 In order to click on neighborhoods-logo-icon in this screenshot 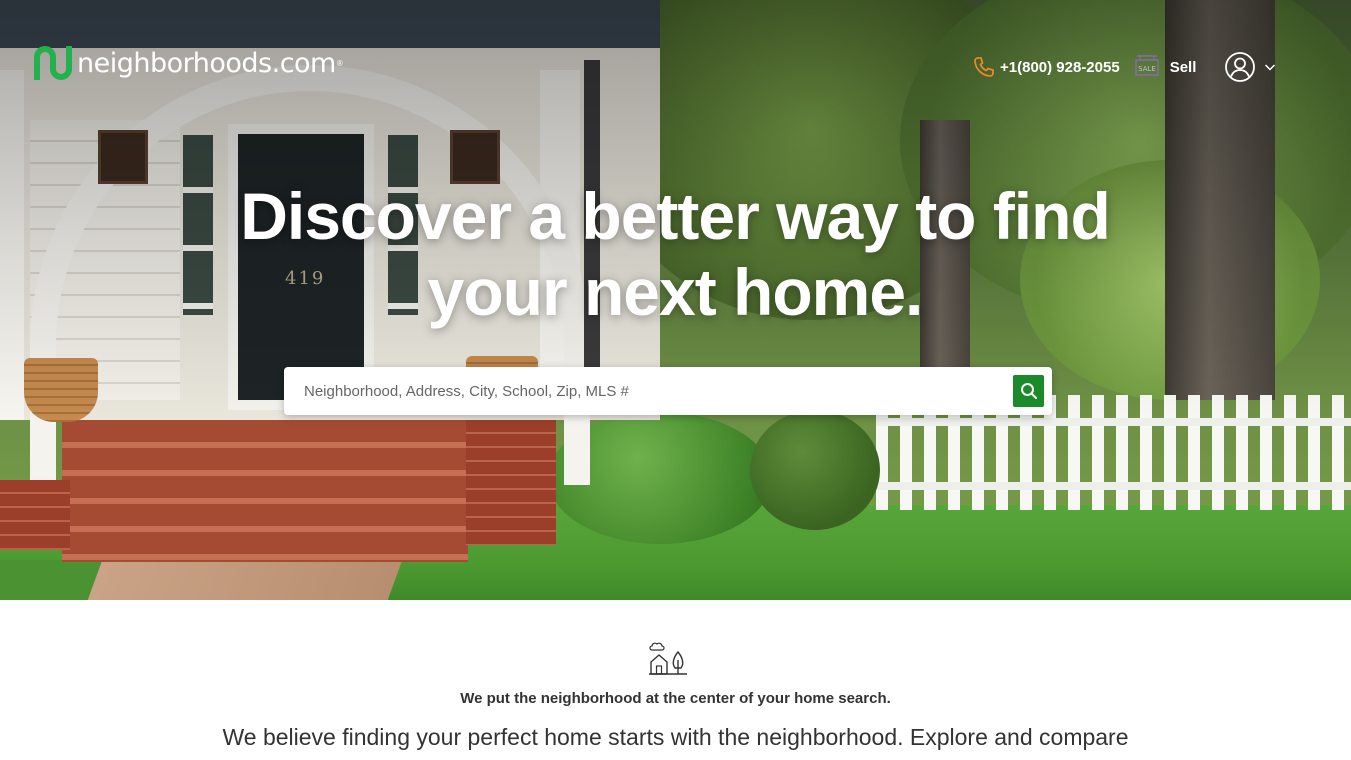, I will do `click(53, 63)`.